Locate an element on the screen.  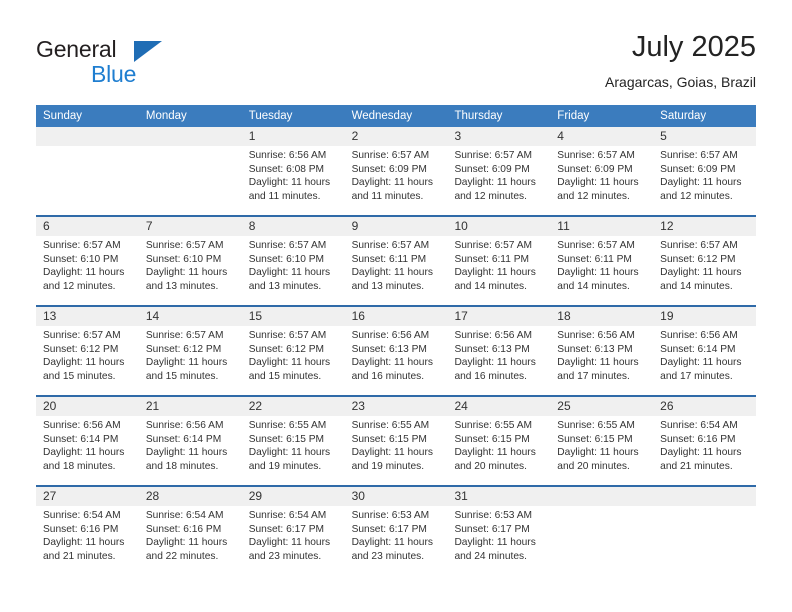
day-number: 12 is located at coordinates (667, 226).